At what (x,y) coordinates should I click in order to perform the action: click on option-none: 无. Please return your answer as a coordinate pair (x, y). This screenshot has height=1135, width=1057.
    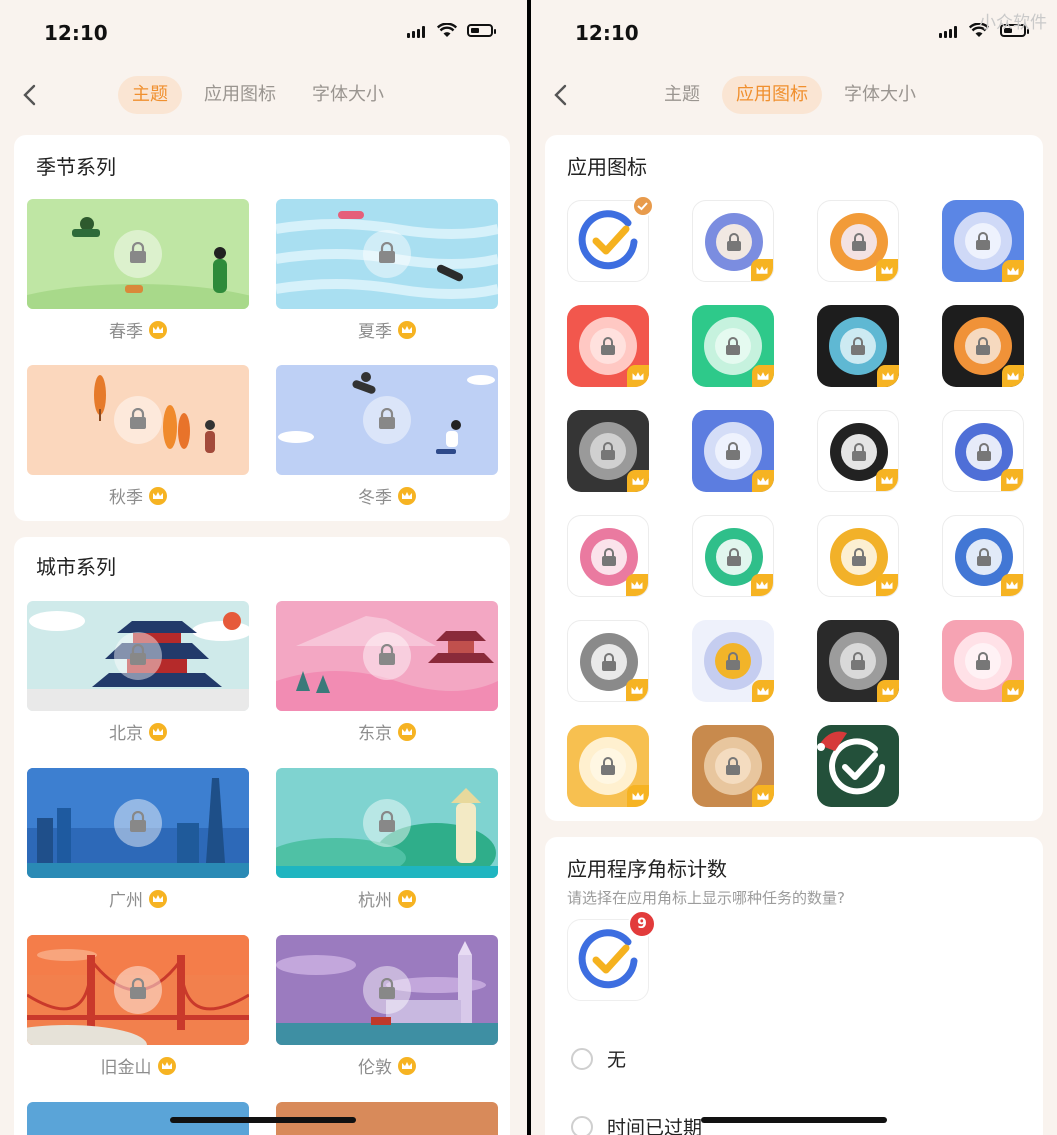
    Looking at the image, I should click on (598, 1058).